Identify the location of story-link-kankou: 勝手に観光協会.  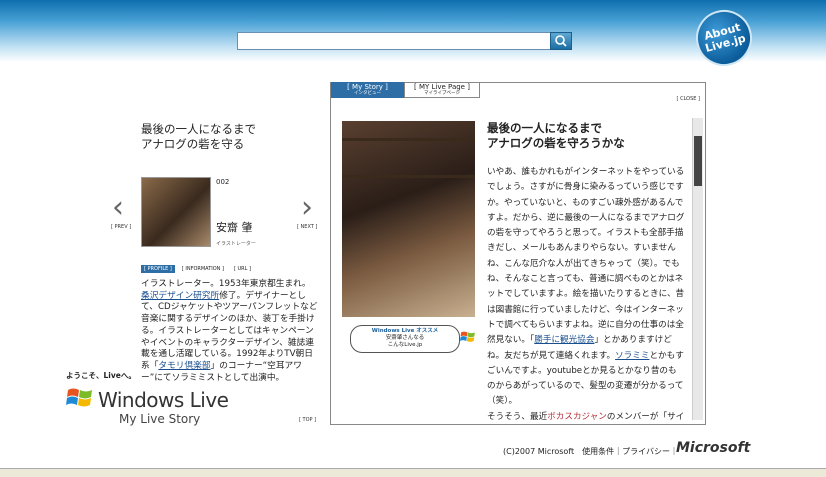
(564, 340).